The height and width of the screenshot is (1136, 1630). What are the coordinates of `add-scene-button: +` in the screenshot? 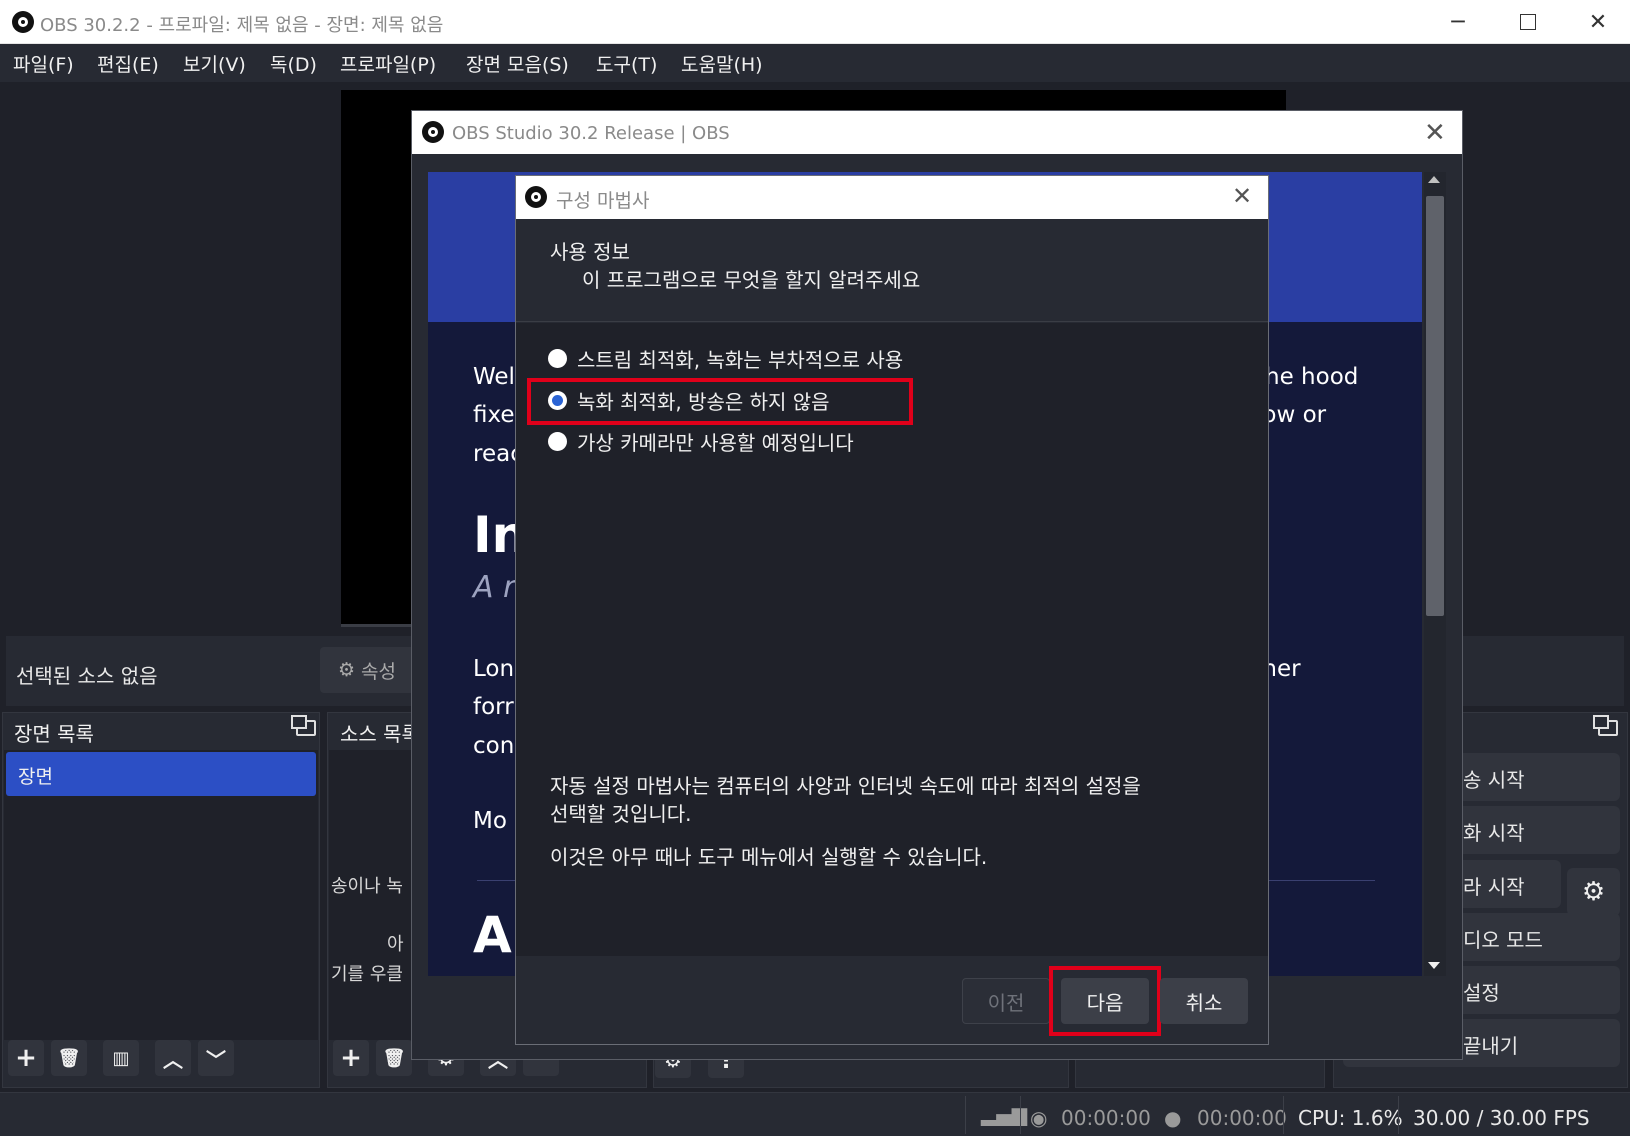 It's located at (26, 1058).